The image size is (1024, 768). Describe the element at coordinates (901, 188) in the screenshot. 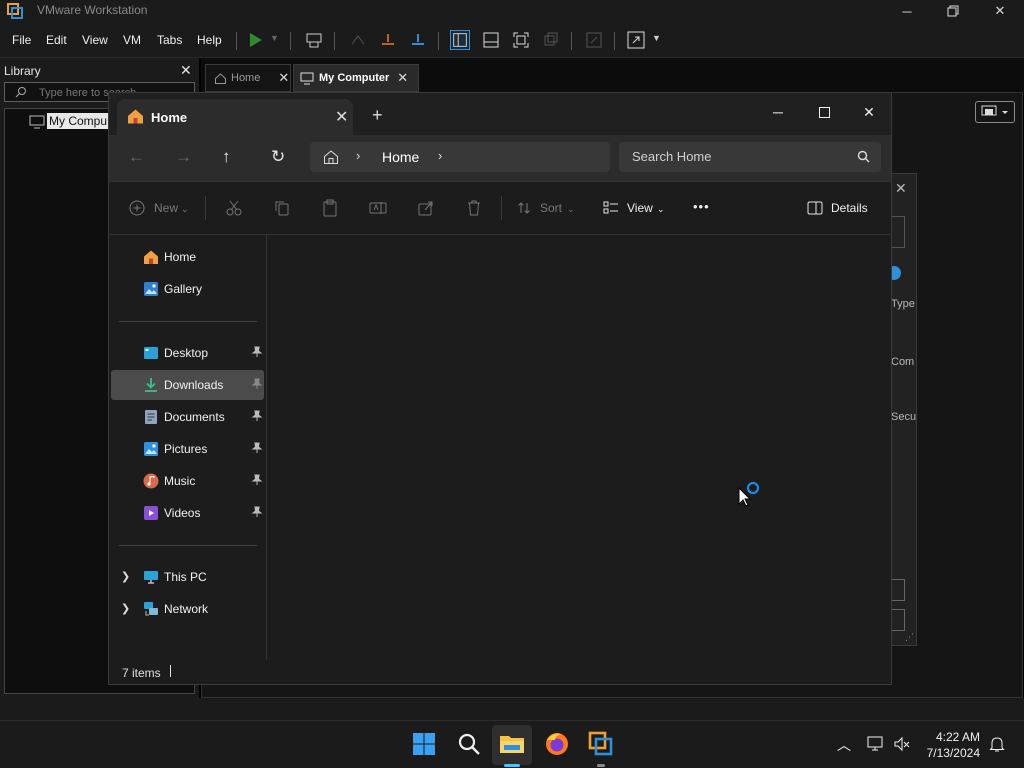

I see `dialog-close-icon: ✕` at that location.